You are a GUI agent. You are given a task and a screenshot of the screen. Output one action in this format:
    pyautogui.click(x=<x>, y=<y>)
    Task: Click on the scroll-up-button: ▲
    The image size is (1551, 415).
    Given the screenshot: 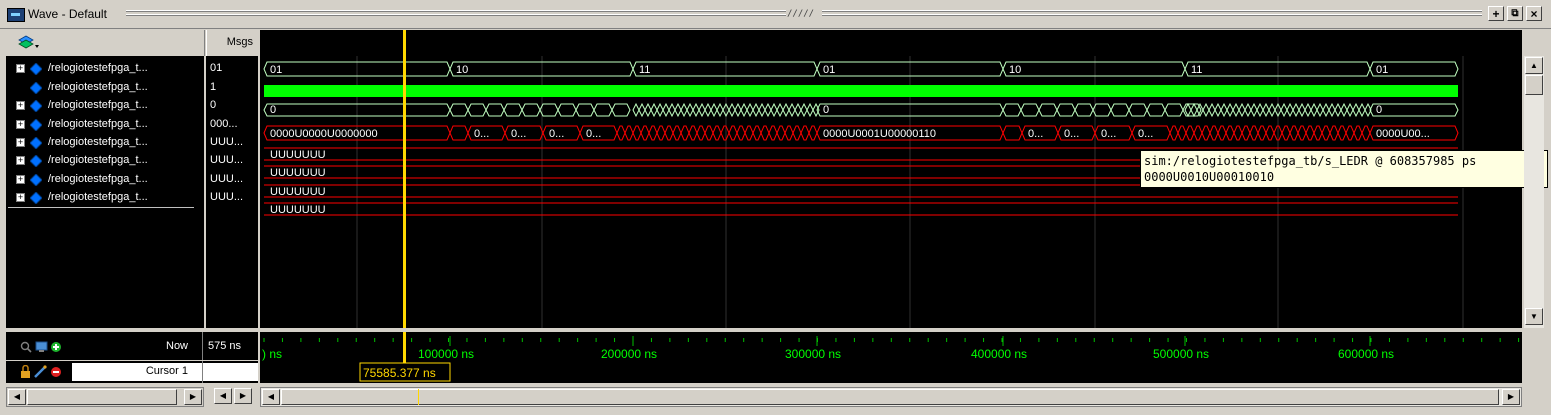 What is the action you would take?
    pyautogui.click(x=1534, y=65)
    